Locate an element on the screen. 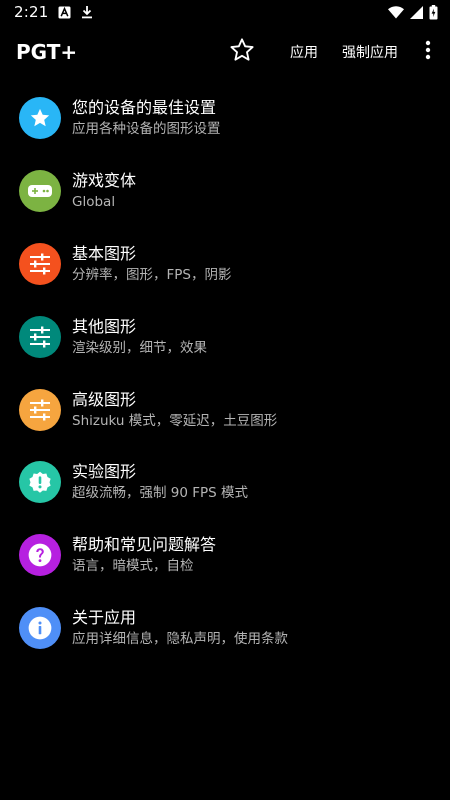 The height and width of the screenshot is (800, 450). menu-item-title: 高级图形 is located at coordinates (104, 399).